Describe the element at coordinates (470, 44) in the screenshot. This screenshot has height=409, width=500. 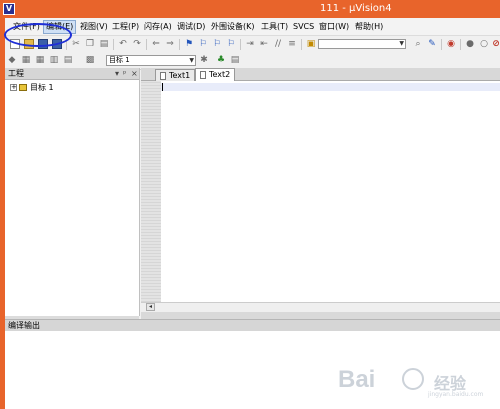
I see `breakpoint-icon: ●` at that location.